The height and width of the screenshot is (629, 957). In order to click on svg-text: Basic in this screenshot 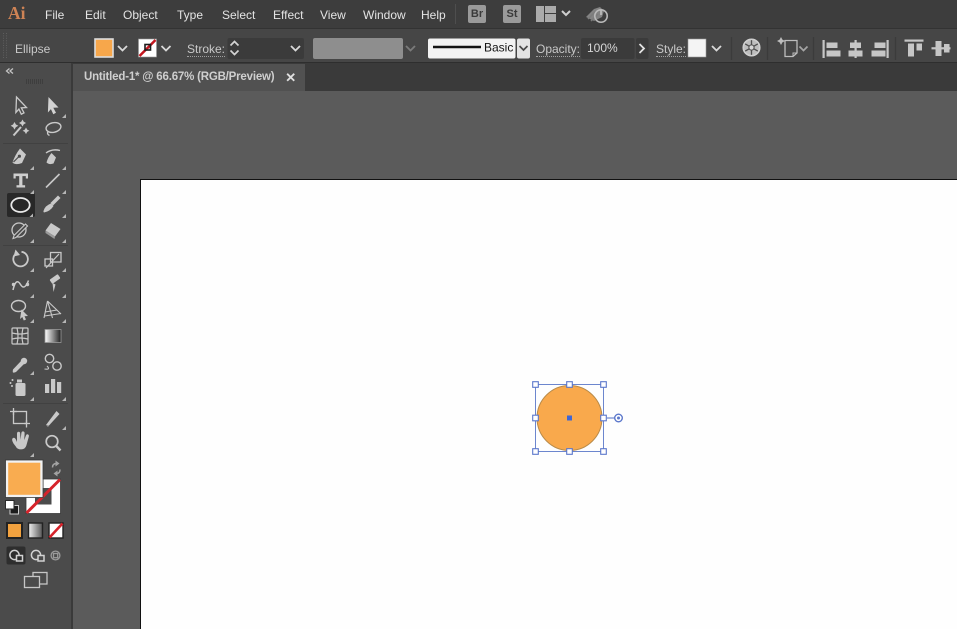, I will do `click(498, 48)`.